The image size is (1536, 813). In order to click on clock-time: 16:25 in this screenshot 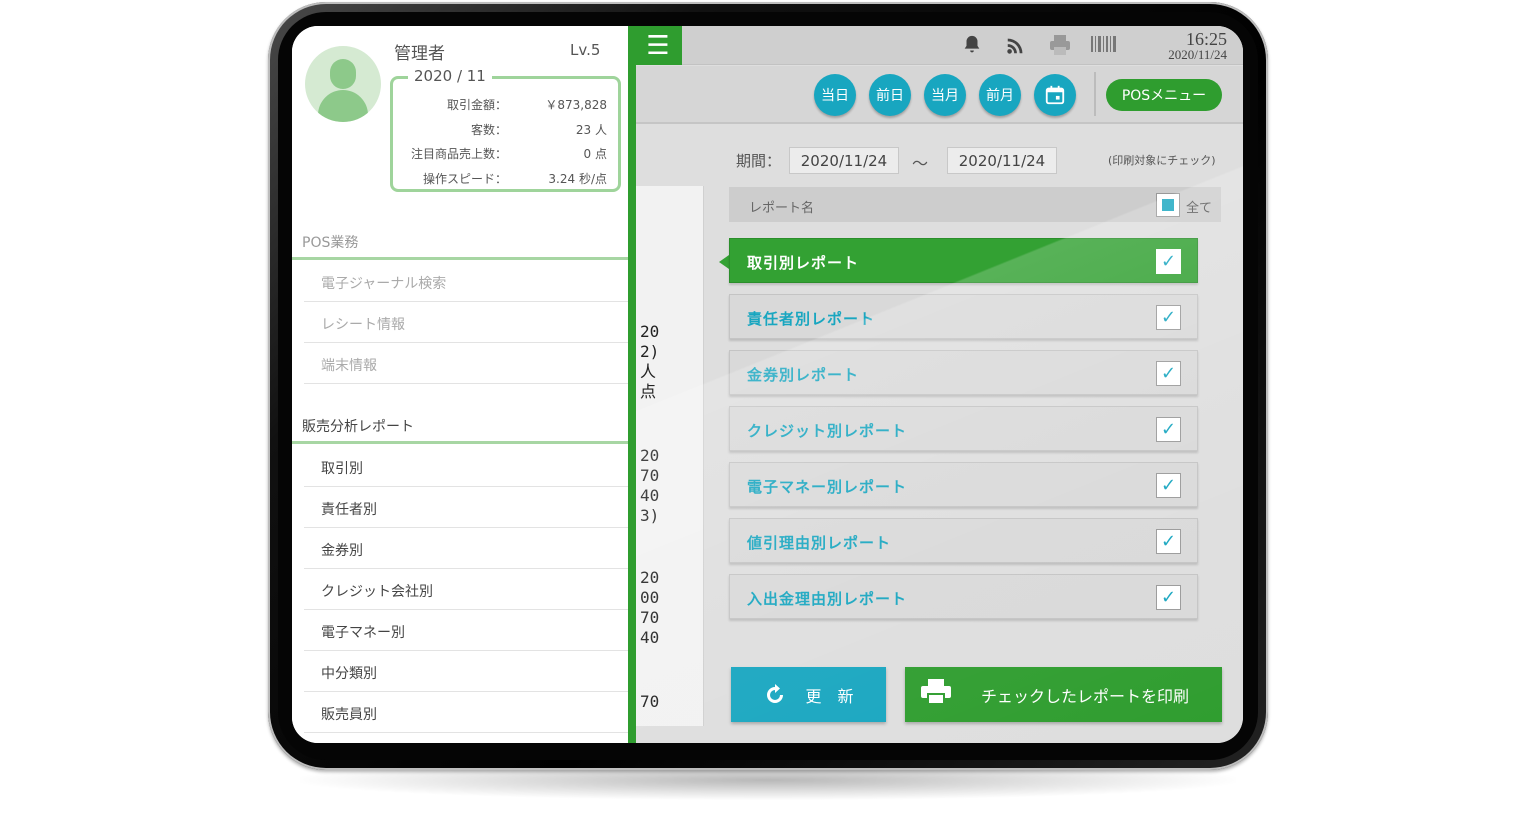, I will do `click(1206, 39)`.